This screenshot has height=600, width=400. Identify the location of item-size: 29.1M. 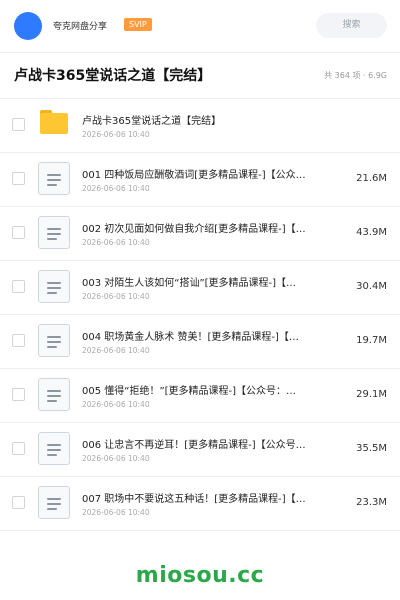
(371, 394).